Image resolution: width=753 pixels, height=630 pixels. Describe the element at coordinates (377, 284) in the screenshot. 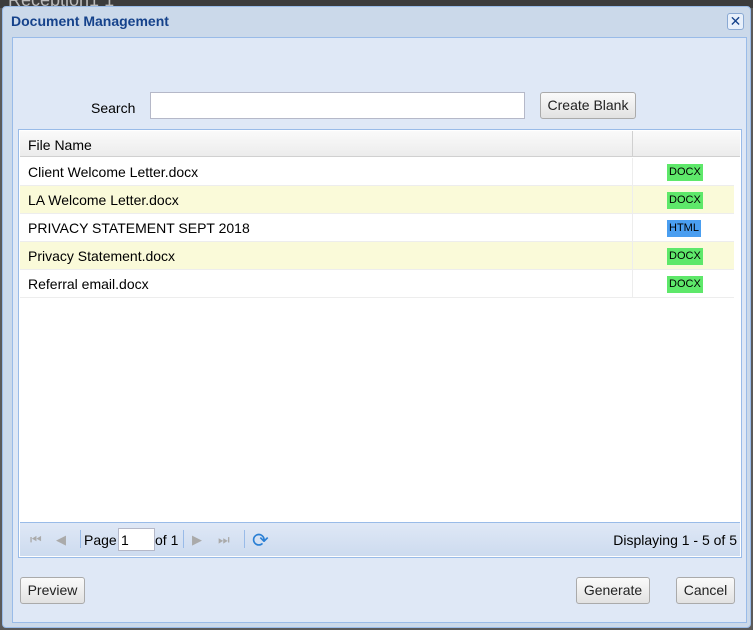

I see `table-row: Referral email.docx DOCX` at that location.